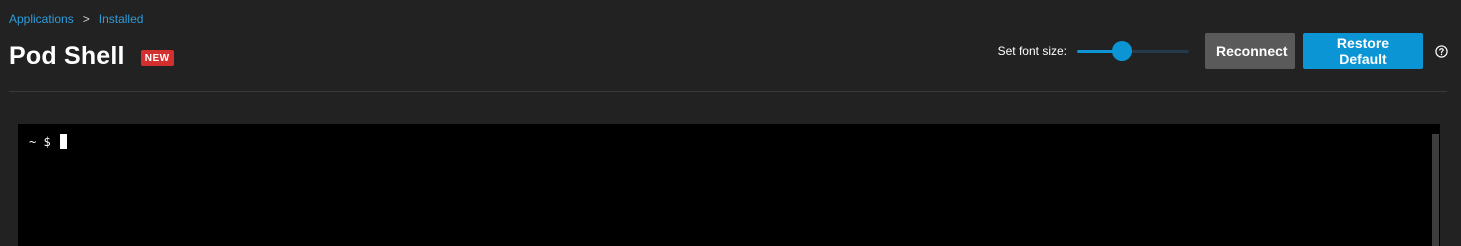 This screenshot has height=246, width=1461. What do you see at coordinates (43, 141) in the screenshot?
I see `terminal-prompt: ~ $` at bounding box center [43, 141].